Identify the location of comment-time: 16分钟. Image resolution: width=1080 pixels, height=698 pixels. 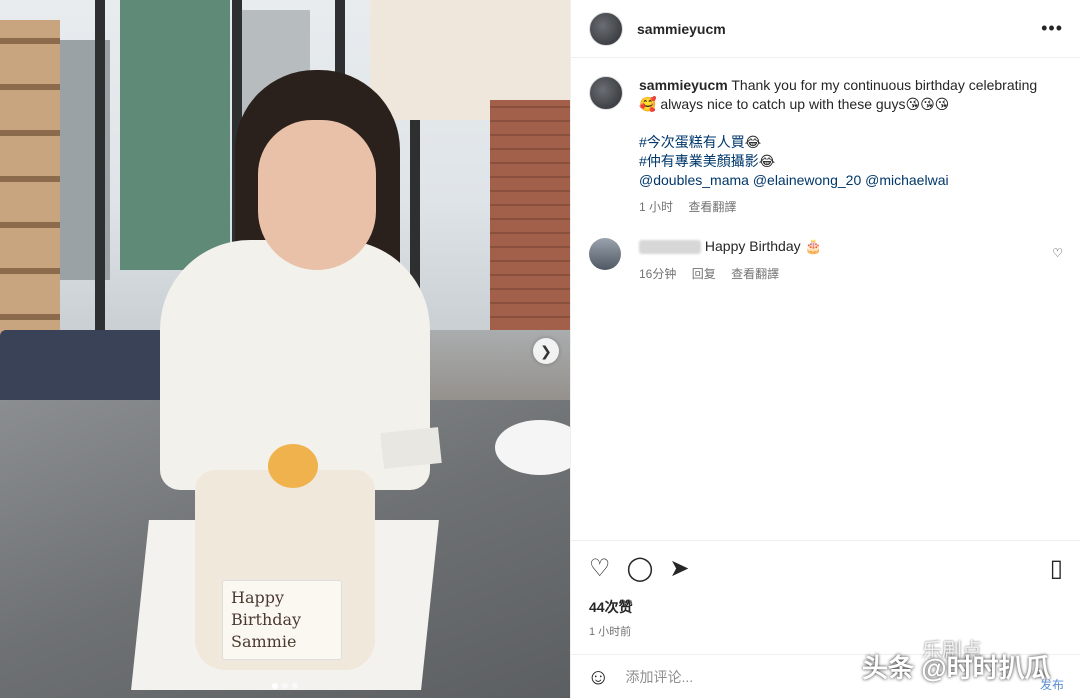
(658, 274).